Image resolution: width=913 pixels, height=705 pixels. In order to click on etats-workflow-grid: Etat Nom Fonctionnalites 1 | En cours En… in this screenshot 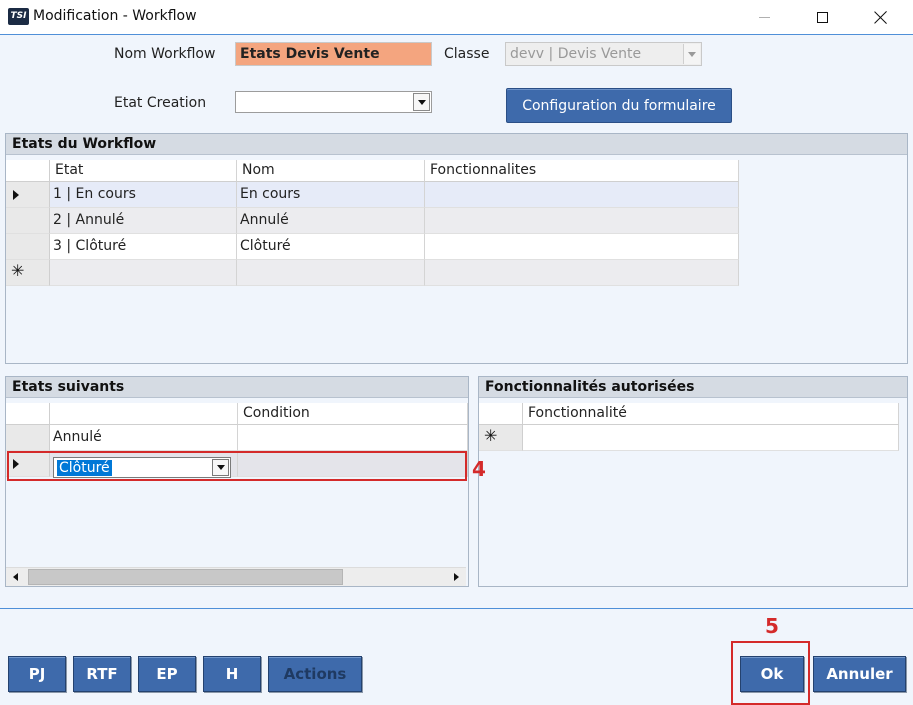, I will do `click(372, 225)`.